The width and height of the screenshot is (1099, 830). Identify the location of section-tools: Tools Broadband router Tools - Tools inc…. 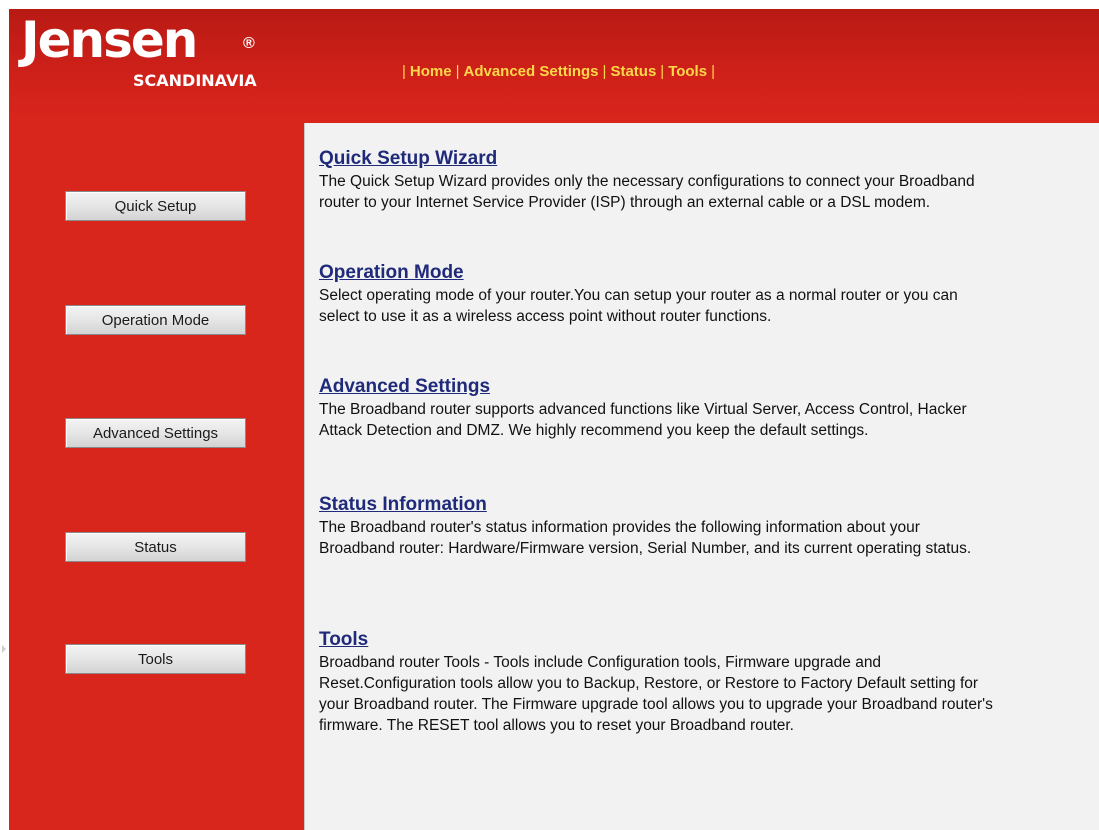
(659, 682).